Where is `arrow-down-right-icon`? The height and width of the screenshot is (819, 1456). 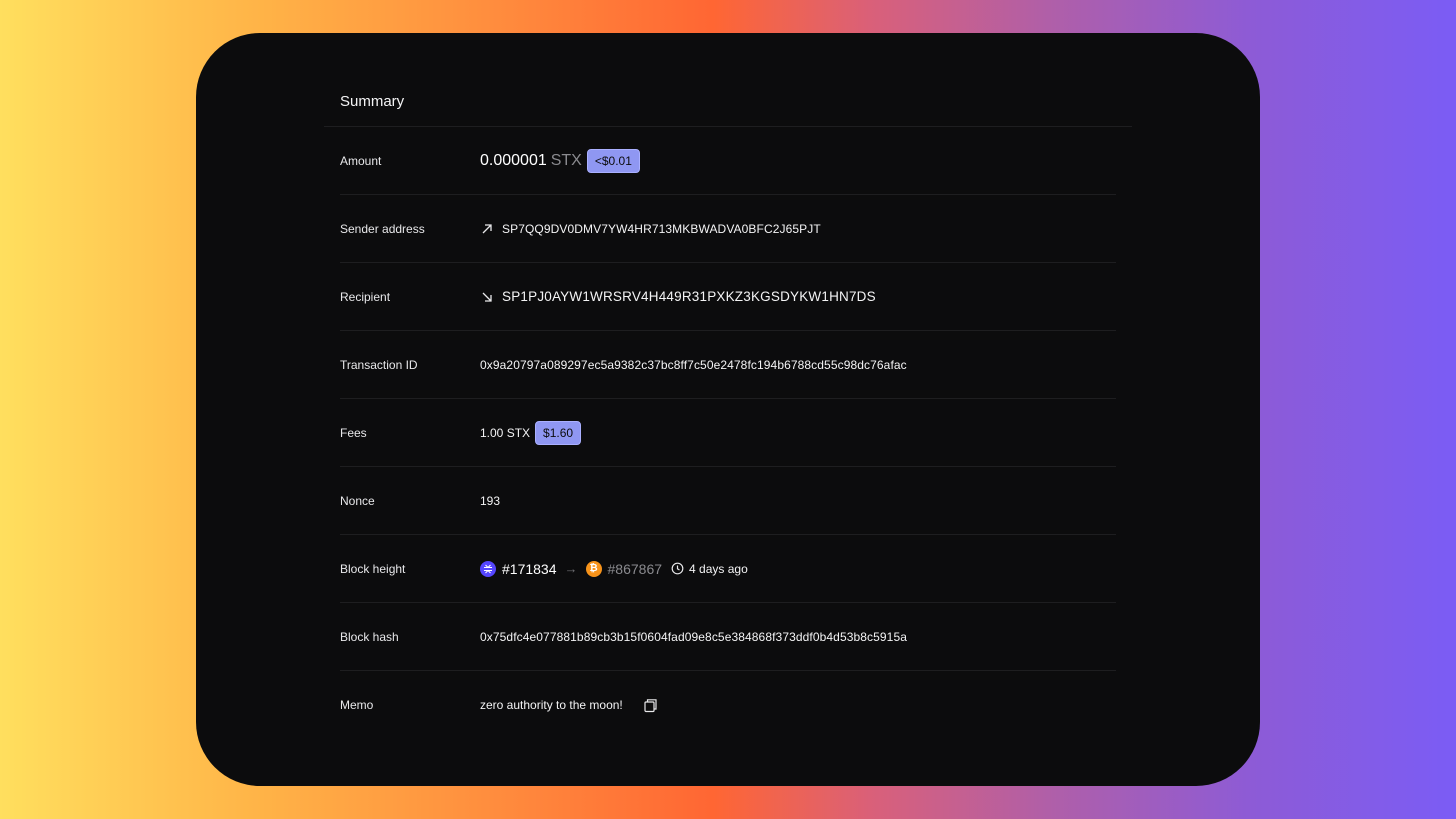
arrow-down-right-icon is located at coordinates (487, 297).